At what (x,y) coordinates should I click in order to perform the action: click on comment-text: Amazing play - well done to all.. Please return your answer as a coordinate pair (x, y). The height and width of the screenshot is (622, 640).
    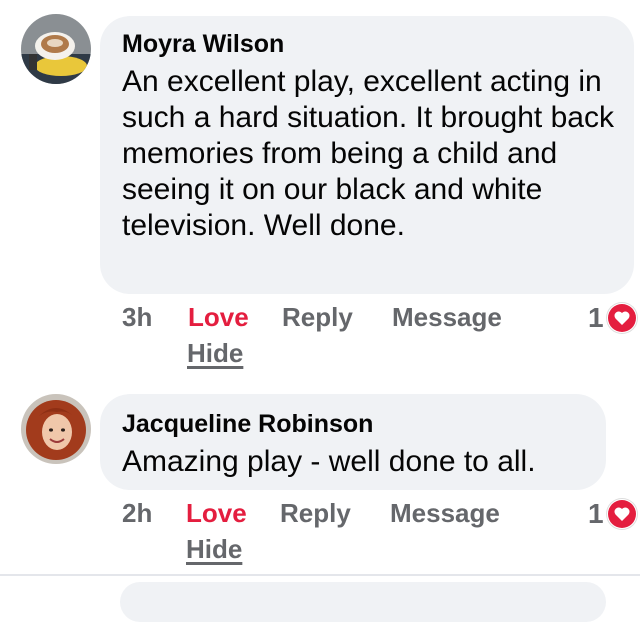
    Looking at the image, I should click on (329, 461).